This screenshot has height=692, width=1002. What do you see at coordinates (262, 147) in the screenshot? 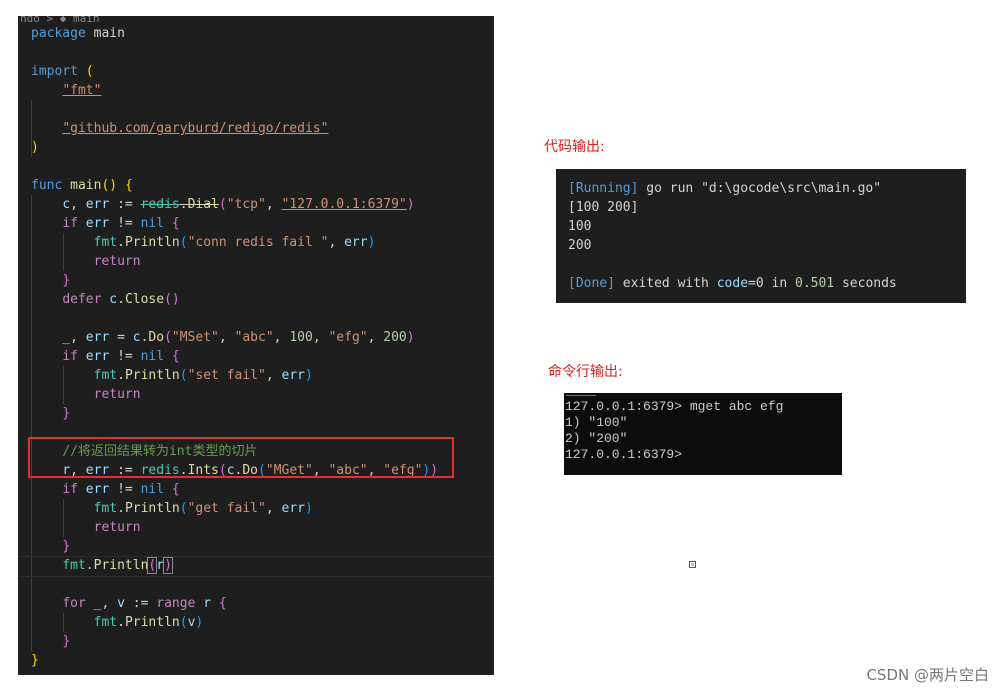
I see `code-line: )` at bounding box center [262, 147].